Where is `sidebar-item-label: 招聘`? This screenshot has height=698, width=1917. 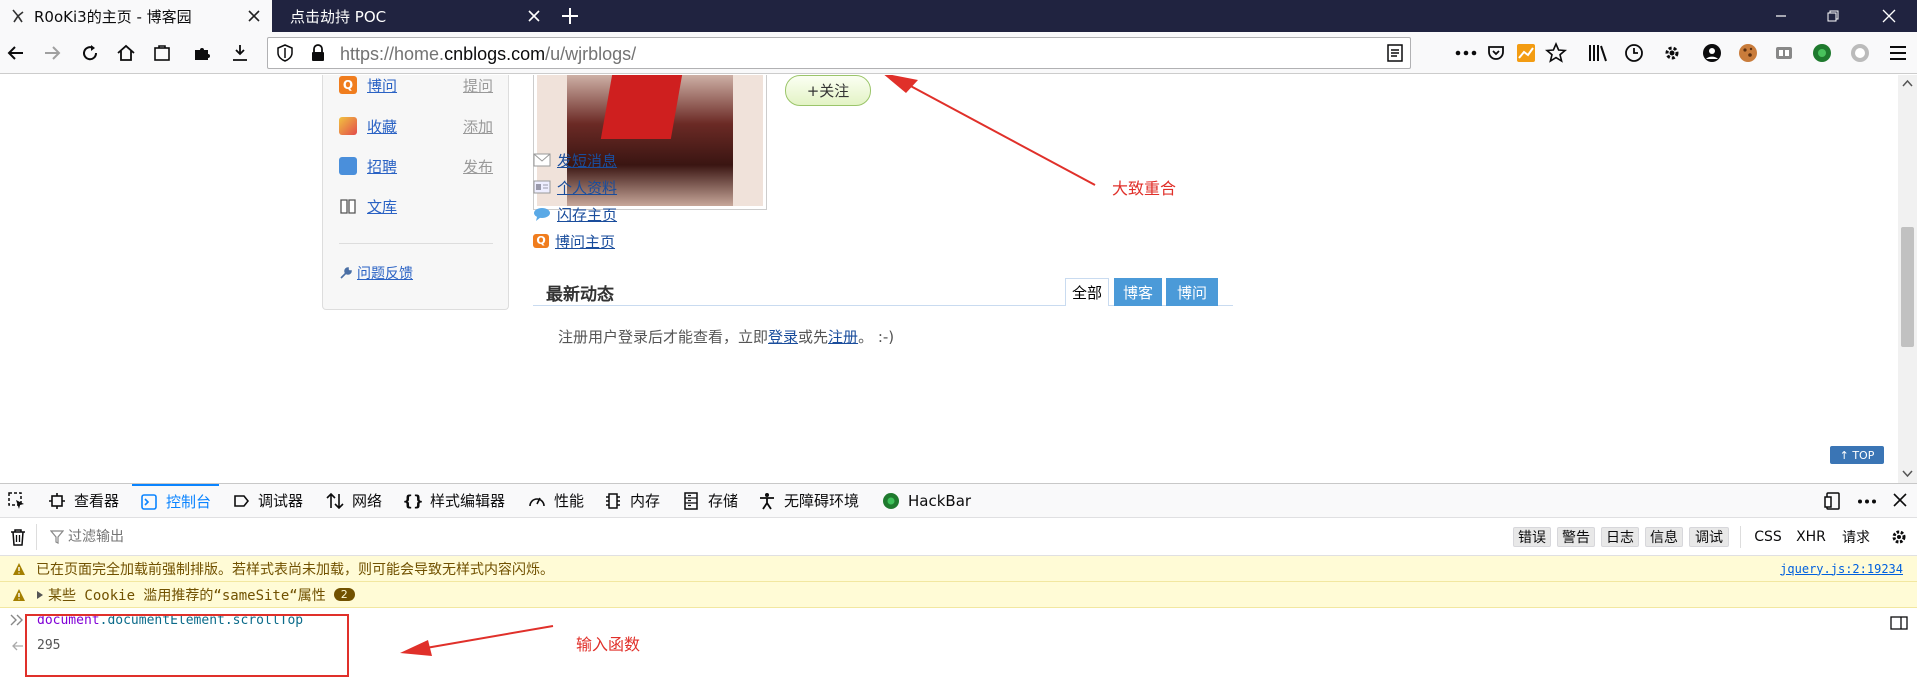
sidebar-item-label: 招聘 is located at coordinates (382, 166).